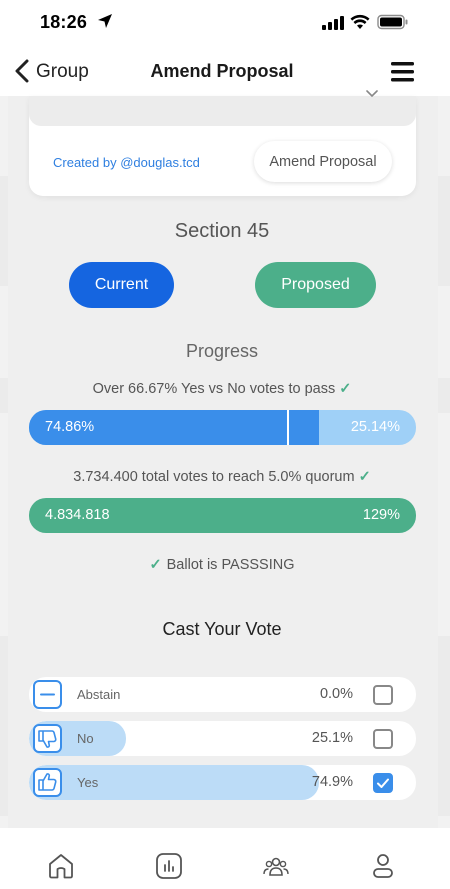  Describe the element at coordinates (70, 427) in the screenshot. I see `yes-percent: 74.86%` at that location.